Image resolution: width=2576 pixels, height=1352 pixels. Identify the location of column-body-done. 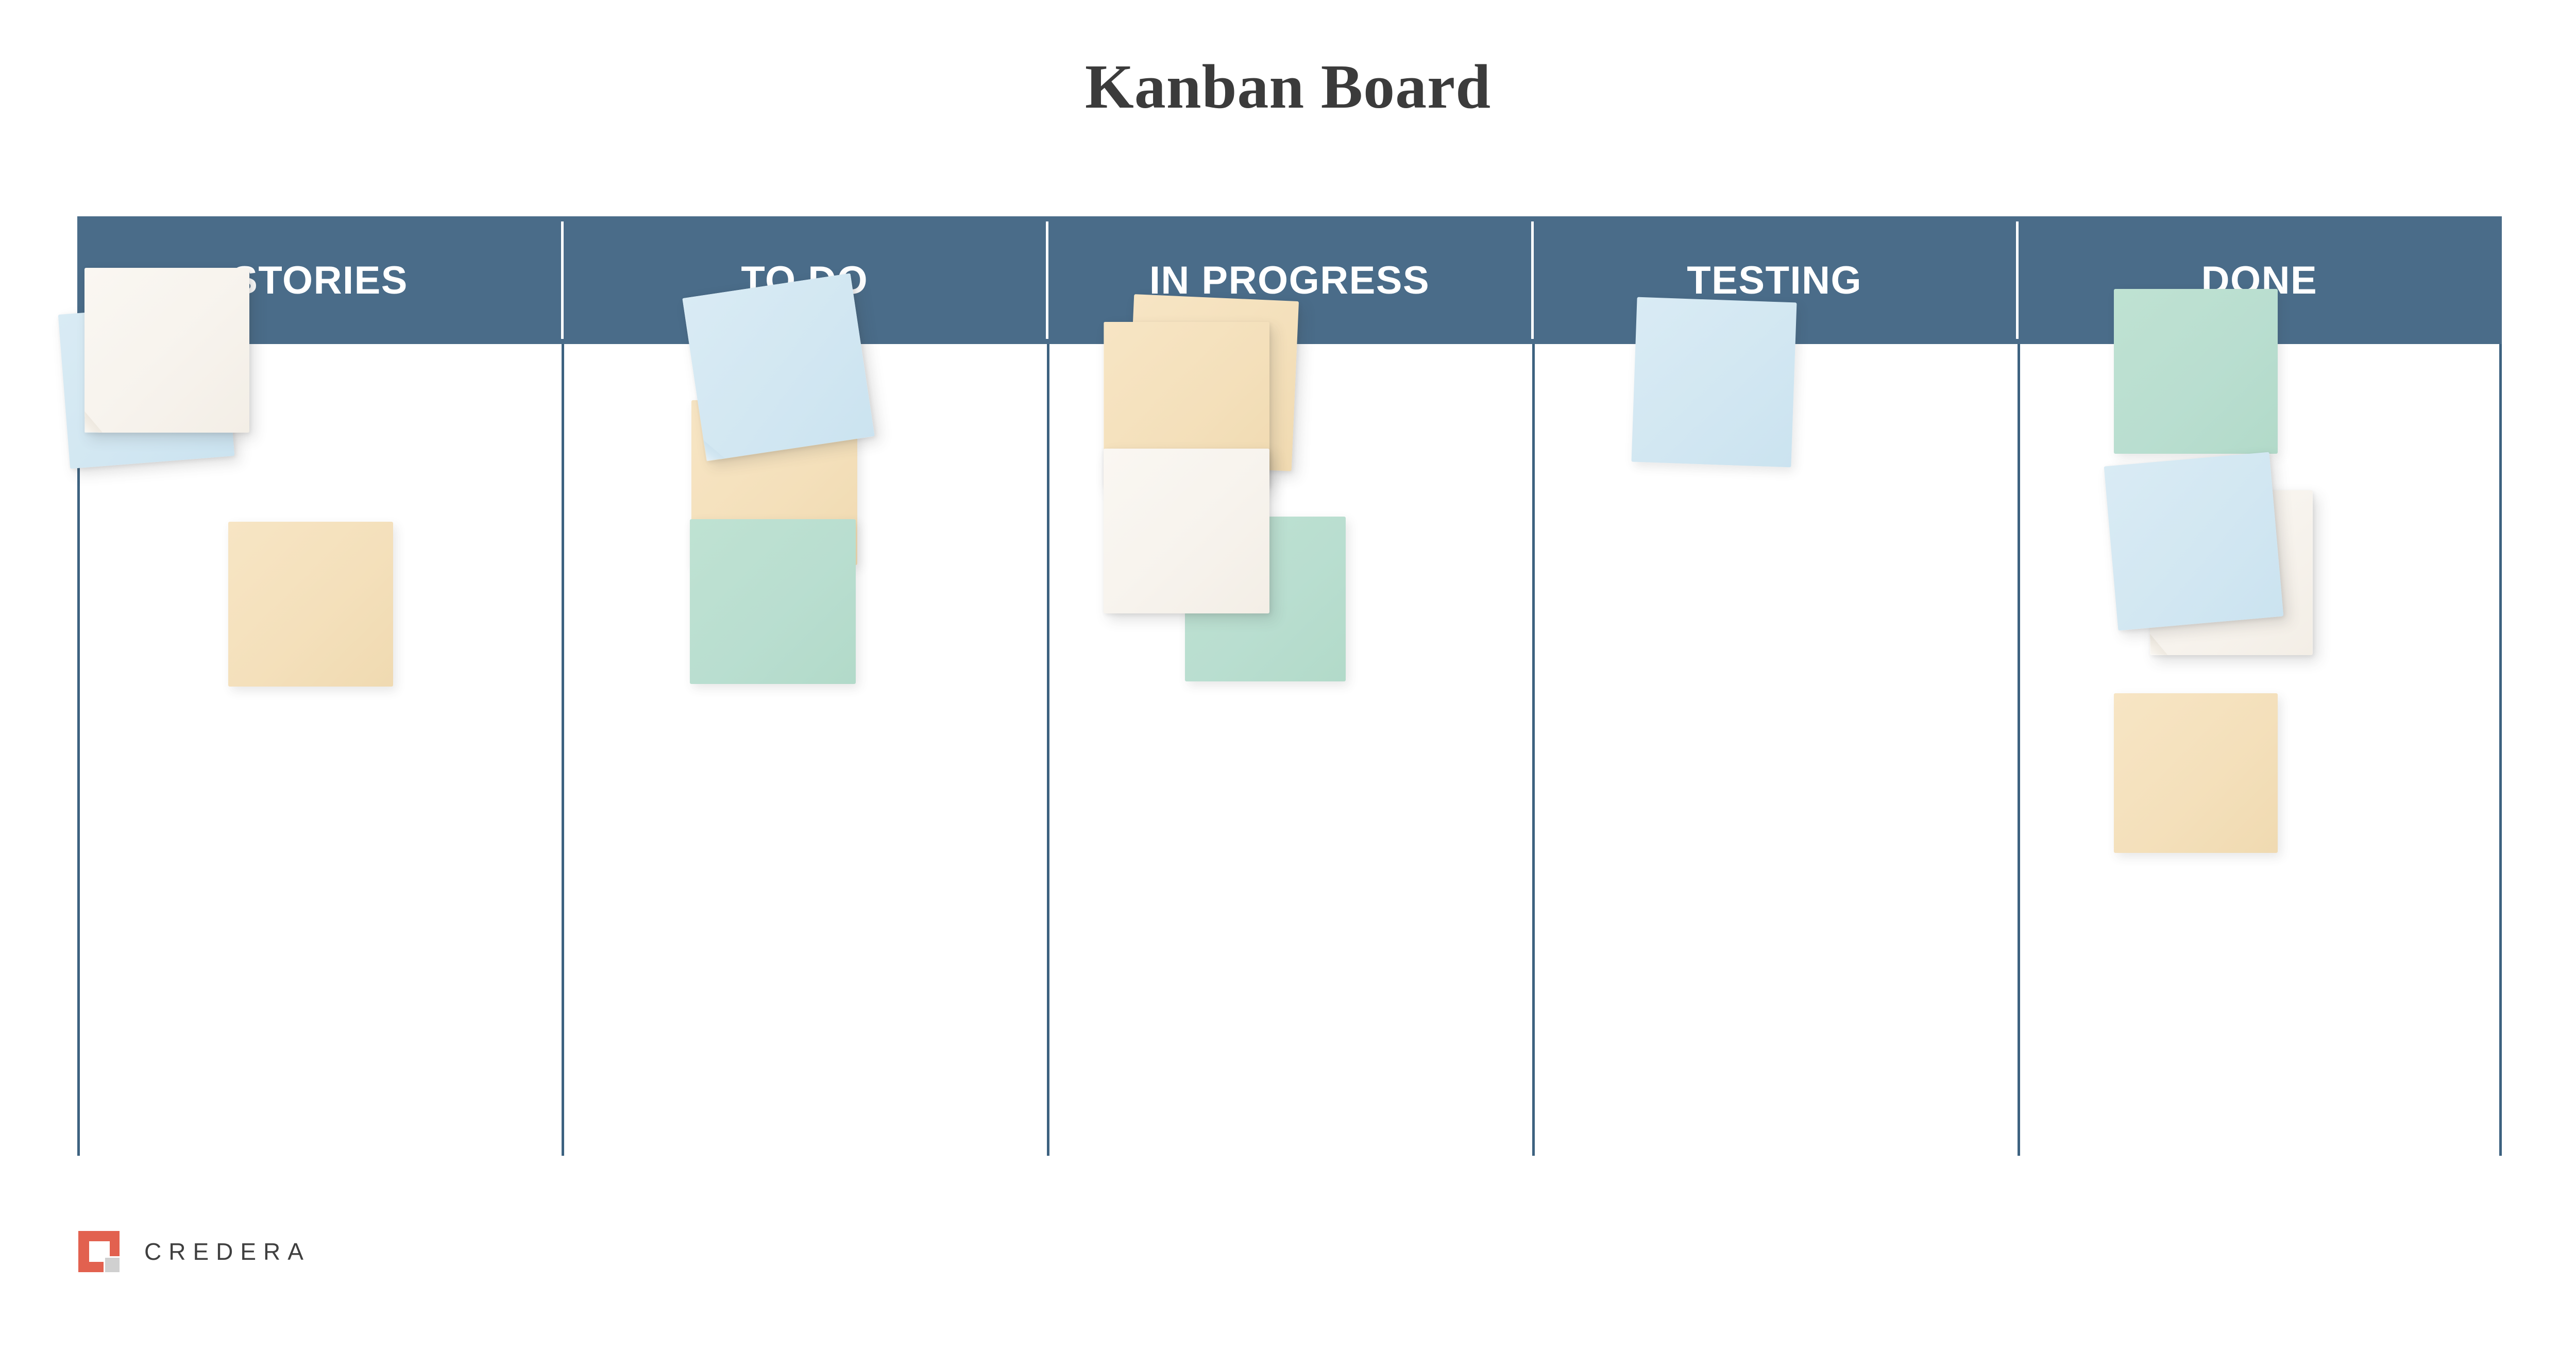
(2259, 722).